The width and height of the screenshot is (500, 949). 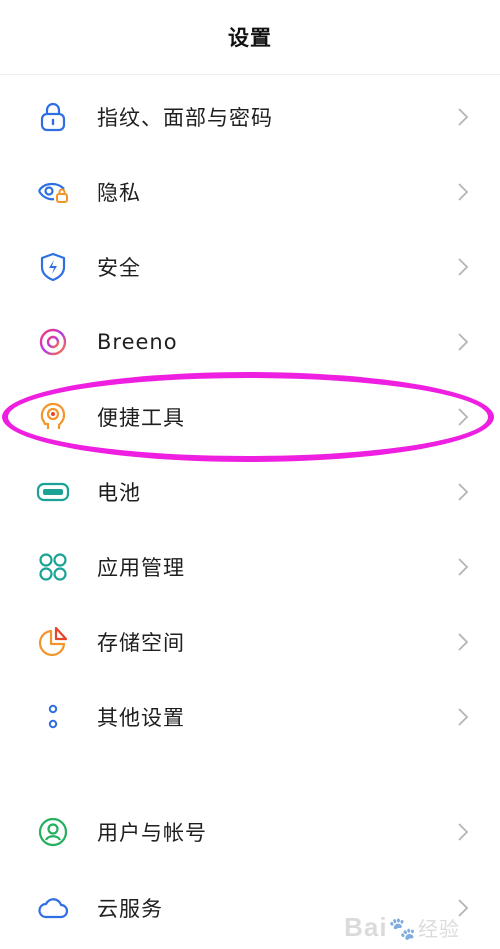 What do you see at coordinates (250, 341) in the screenshot?
I see `settings-item-breeno: Breeno` at bounding box center [250, 341].